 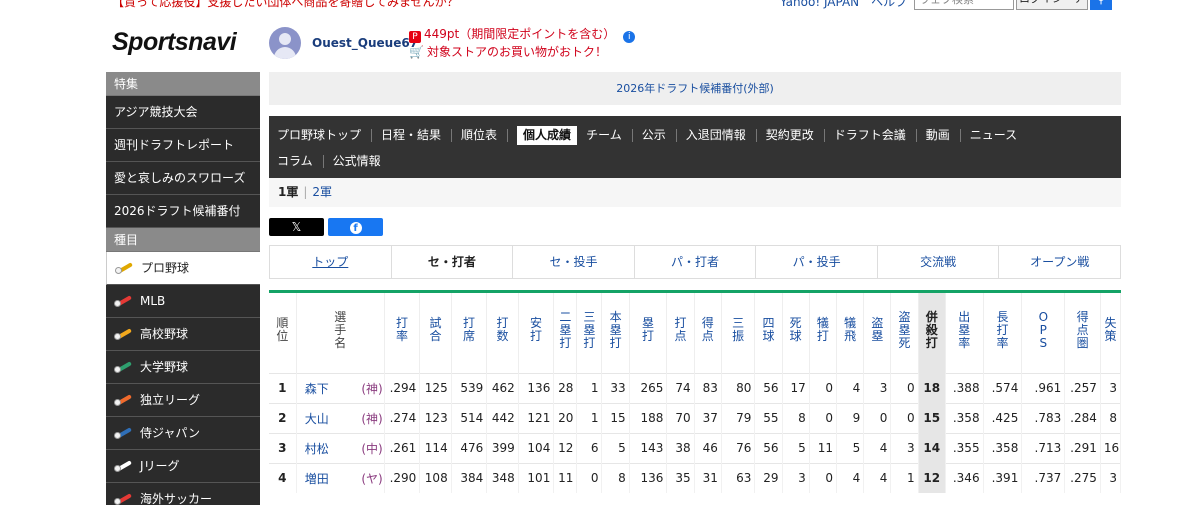 What do you see at coordinates (1043, 333) in the screenshot?
I see `column-header: OPS` at bounding box center [1043, 333].